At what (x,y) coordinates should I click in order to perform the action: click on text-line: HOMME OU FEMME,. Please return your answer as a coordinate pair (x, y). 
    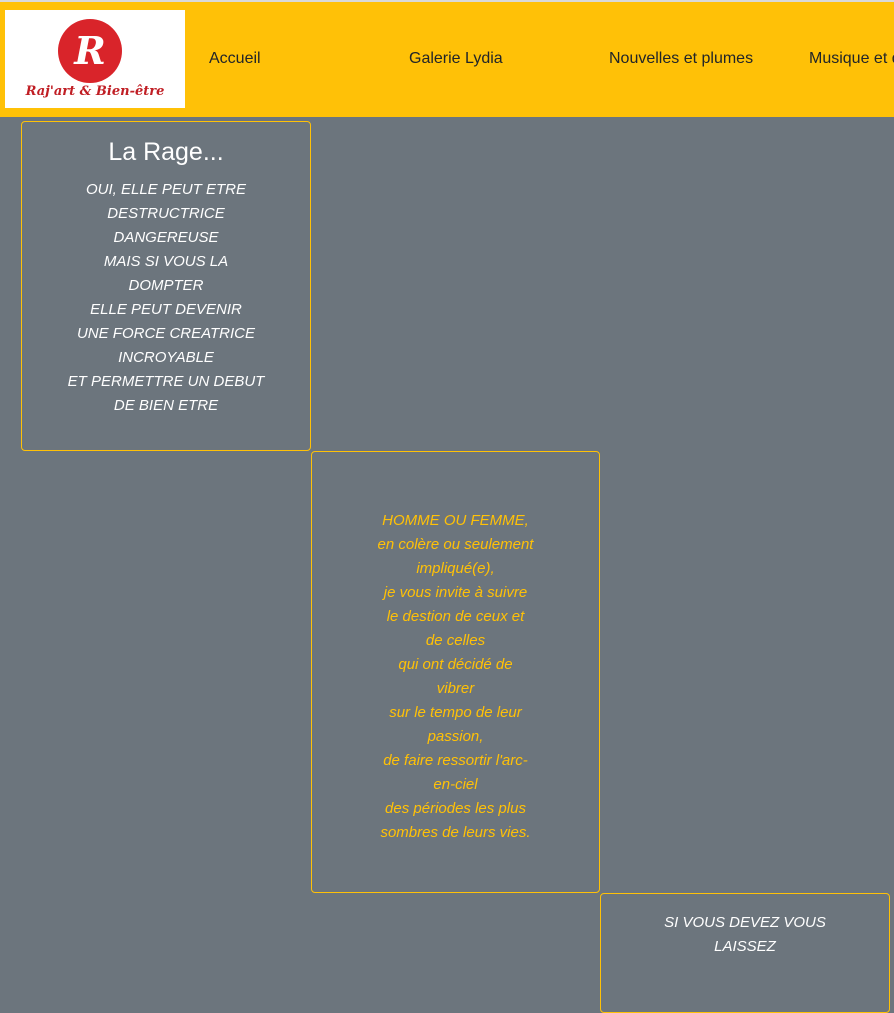
    Looking at the image, I should click on (455, 520).